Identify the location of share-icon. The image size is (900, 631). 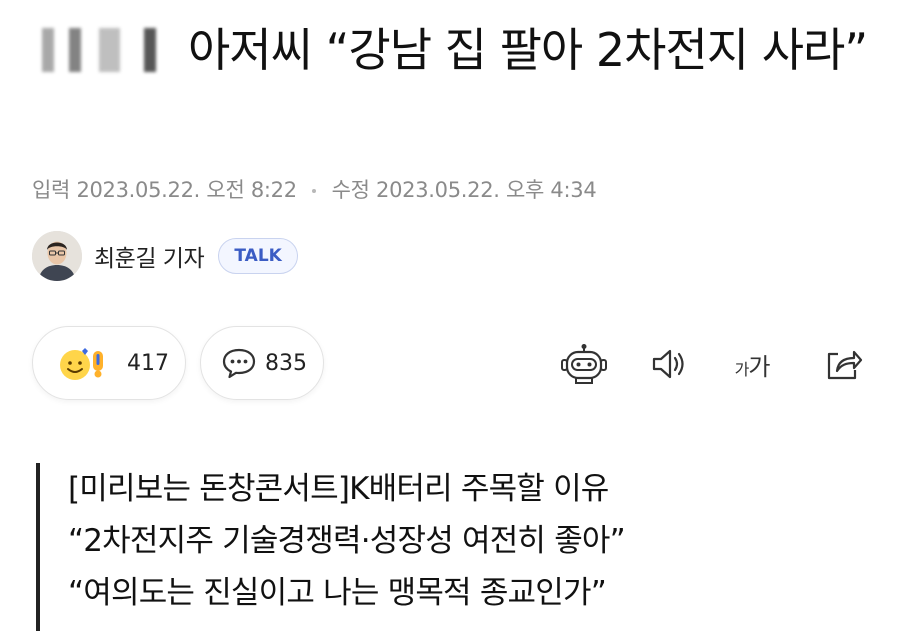
(845, 365).